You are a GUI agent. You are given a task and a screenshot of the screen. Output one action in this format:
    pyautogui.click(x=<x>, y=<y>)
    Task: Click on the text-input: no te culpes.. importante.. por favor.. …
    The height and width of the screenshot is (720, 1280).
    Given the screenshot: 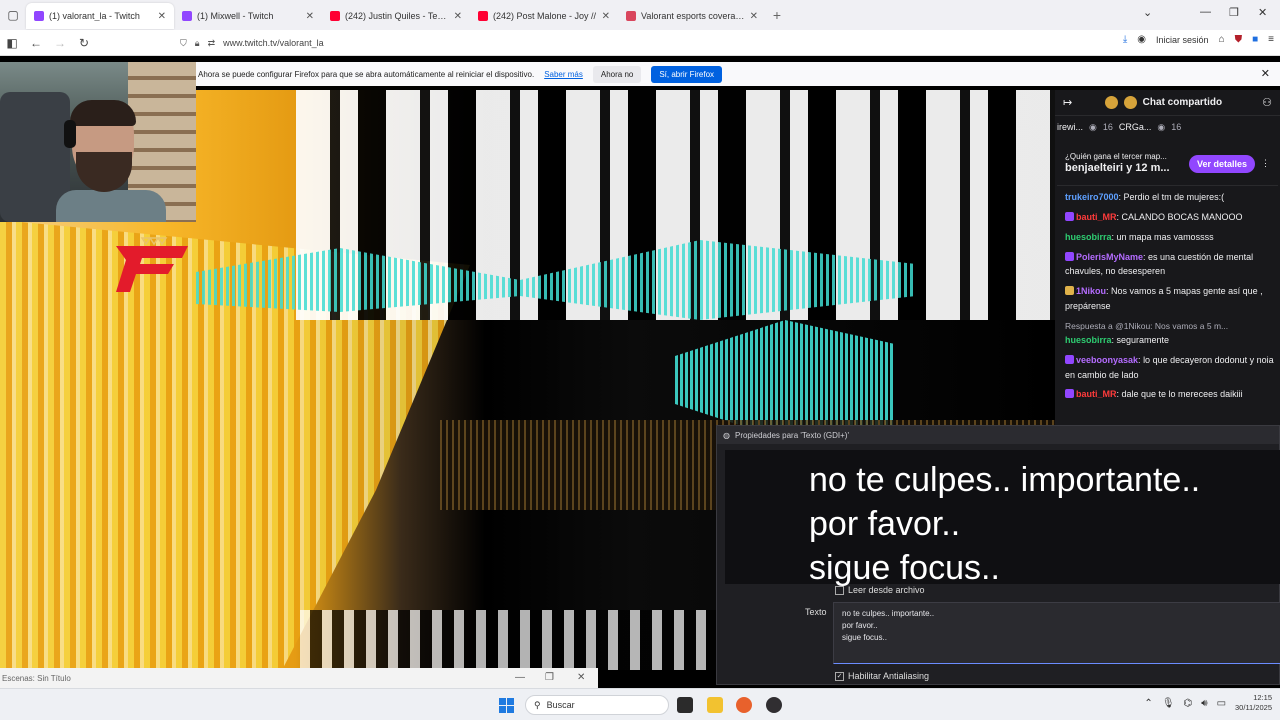 What is the action you would take?
    pyautogui.click(x=1056, y=633)
    